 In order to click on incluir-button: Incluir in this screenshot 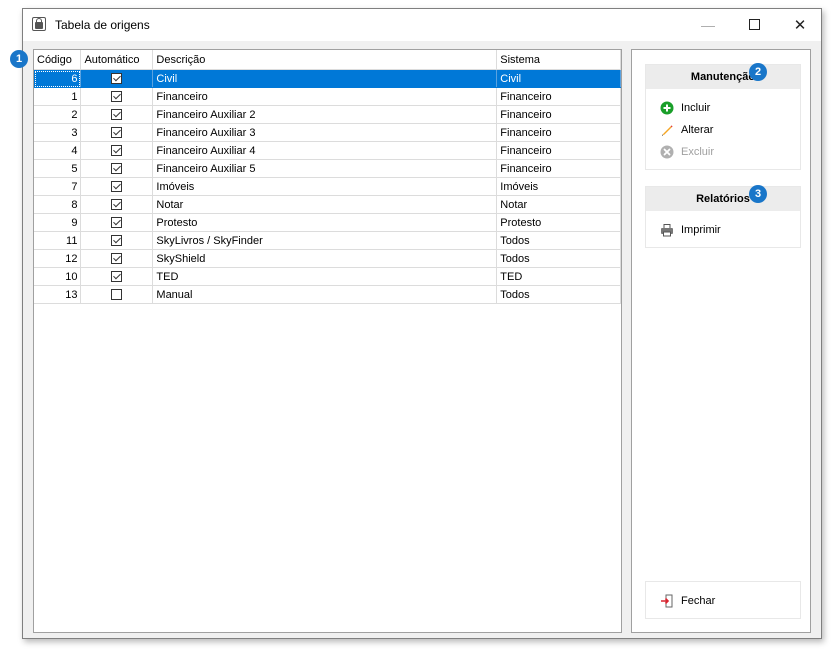, I will do `click(723, 108)`.